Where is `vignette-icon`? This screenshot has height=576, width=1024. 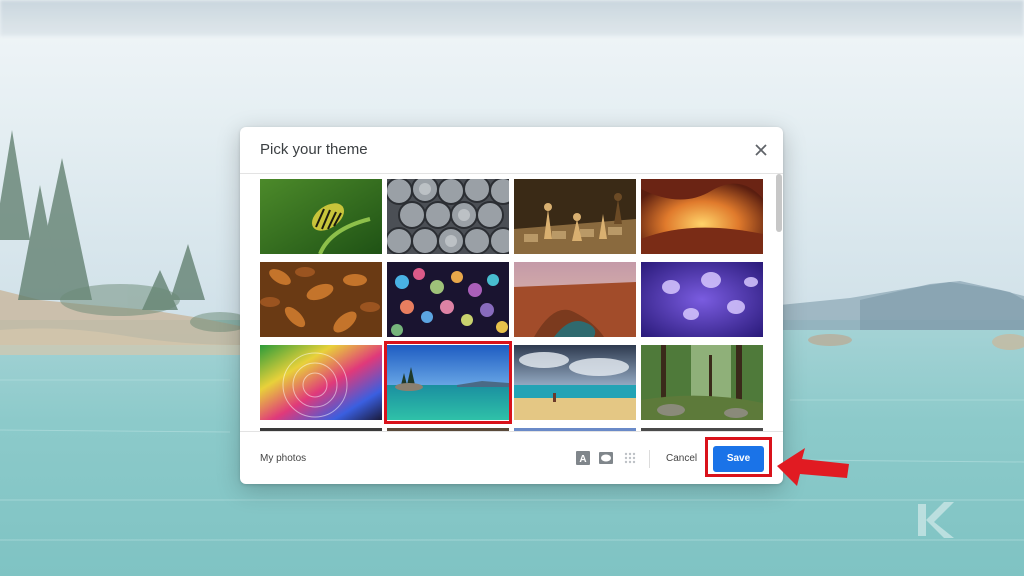
vignette-icon is located at coordinates (606, 458).